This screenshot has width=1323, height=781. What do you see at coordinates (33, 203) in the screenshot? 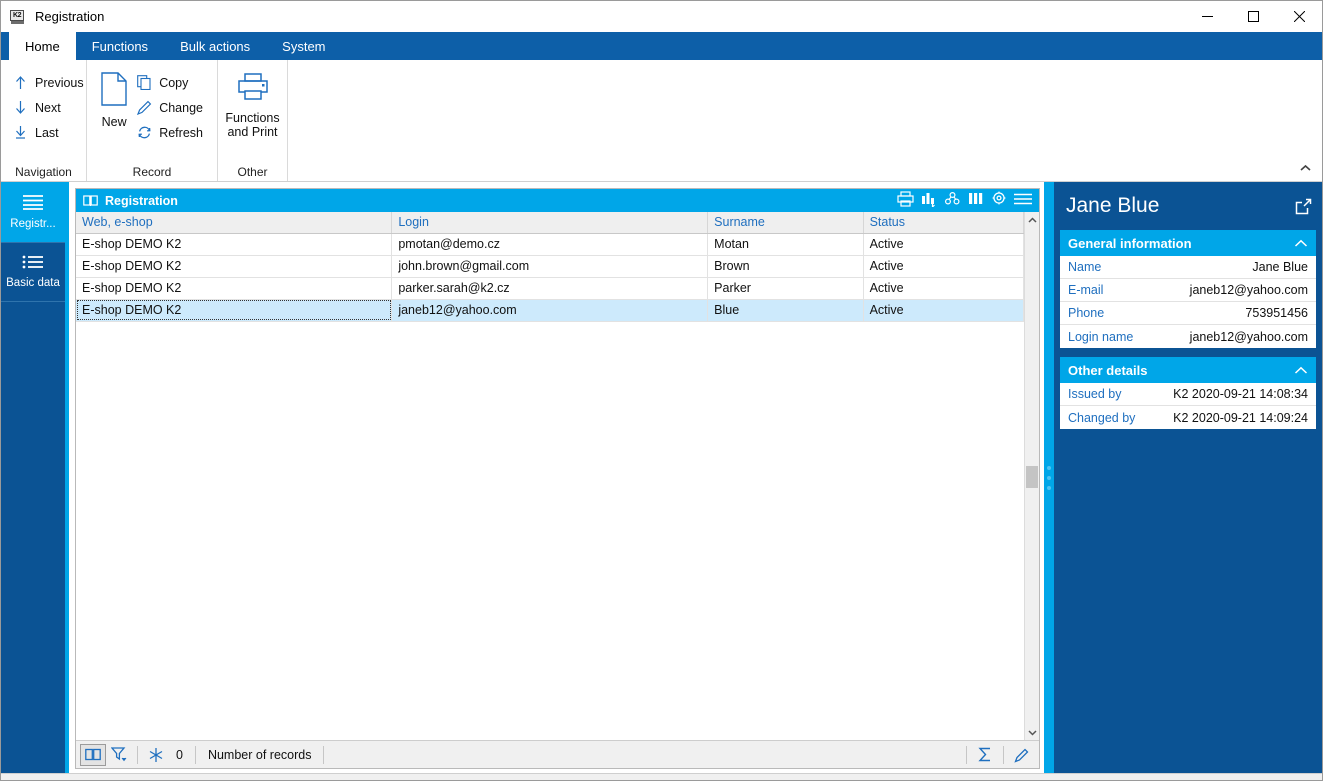
I see `list-lines-icon` at bounding box center [33, 203].